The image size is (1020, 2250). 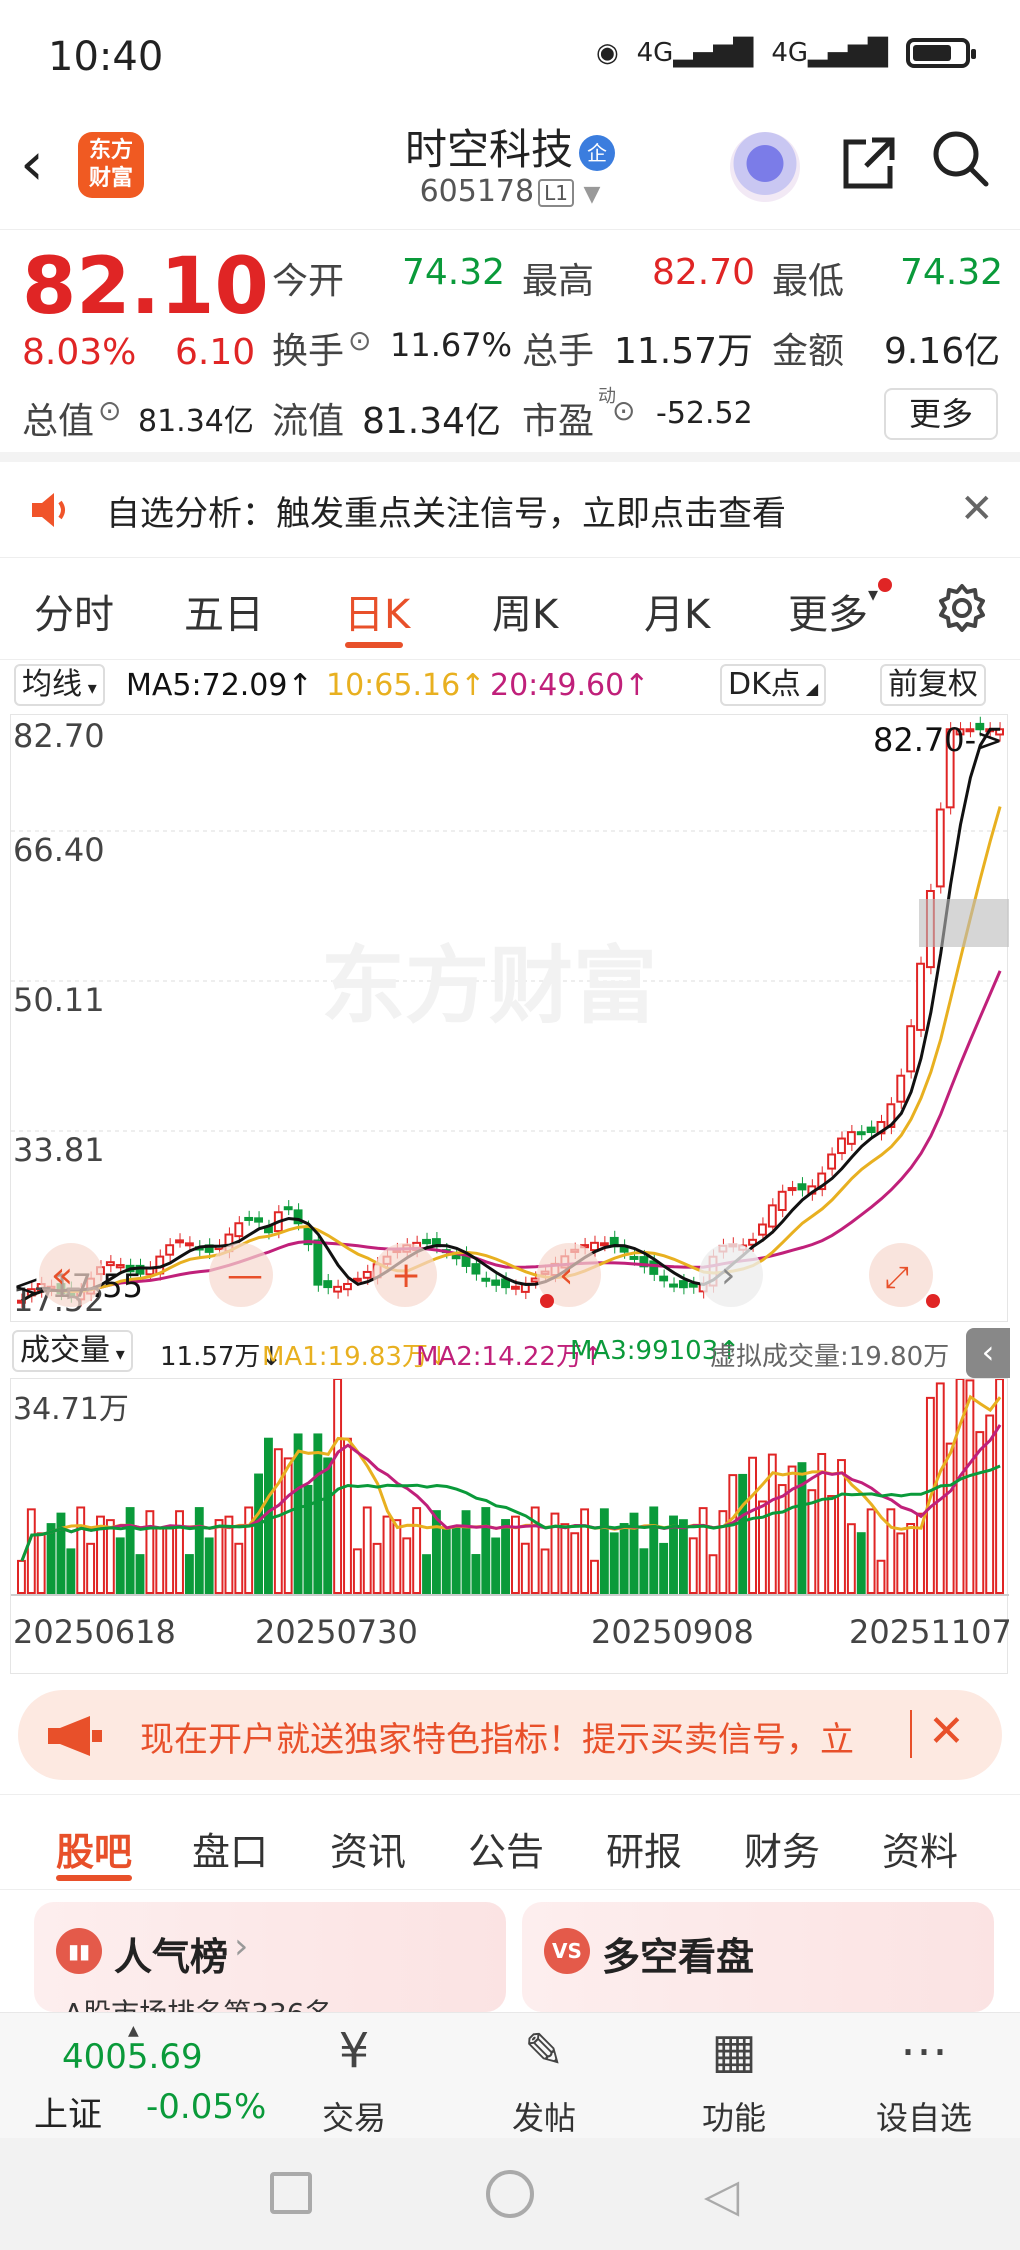 What do you see at coordinates (525, 611) in the screenshot?
I see `tab-weekly-k: 周K` at bounding box center [525, 611].